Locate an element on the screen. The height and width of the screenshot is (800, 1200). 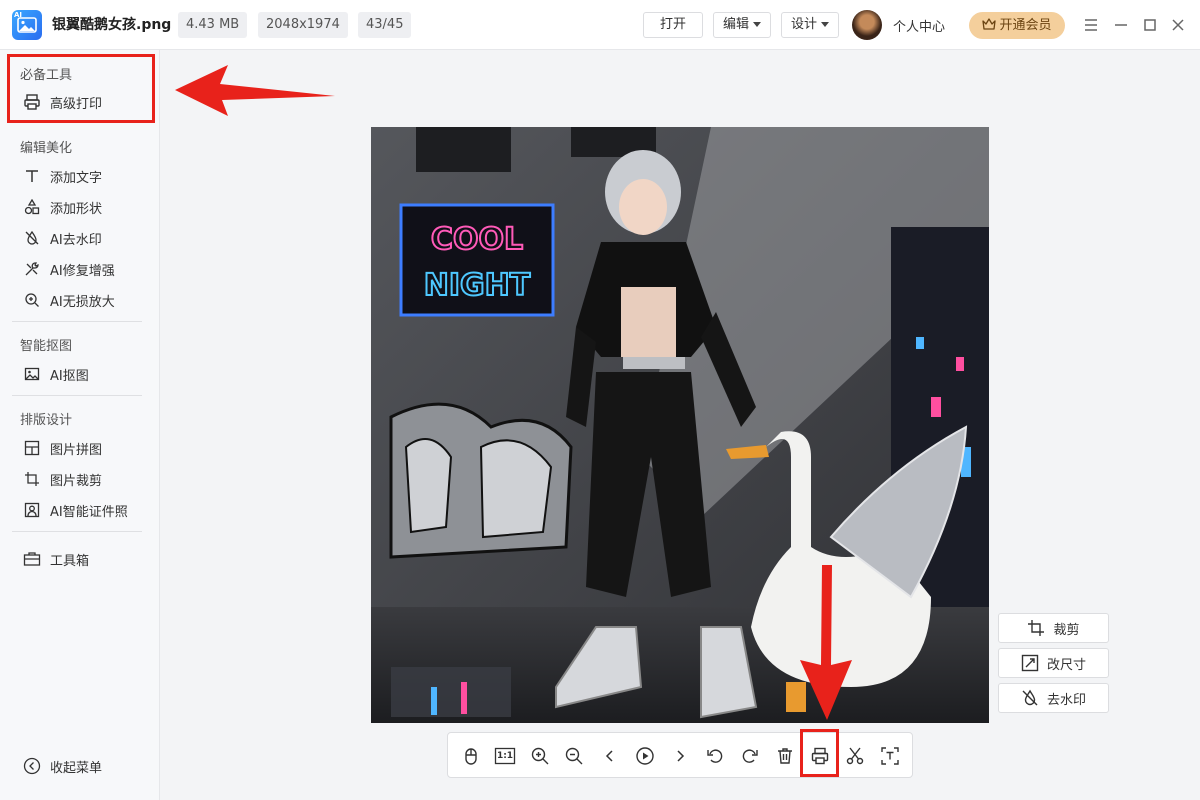
vip-label: 开通会员 is located at coordinates (1025, 25).